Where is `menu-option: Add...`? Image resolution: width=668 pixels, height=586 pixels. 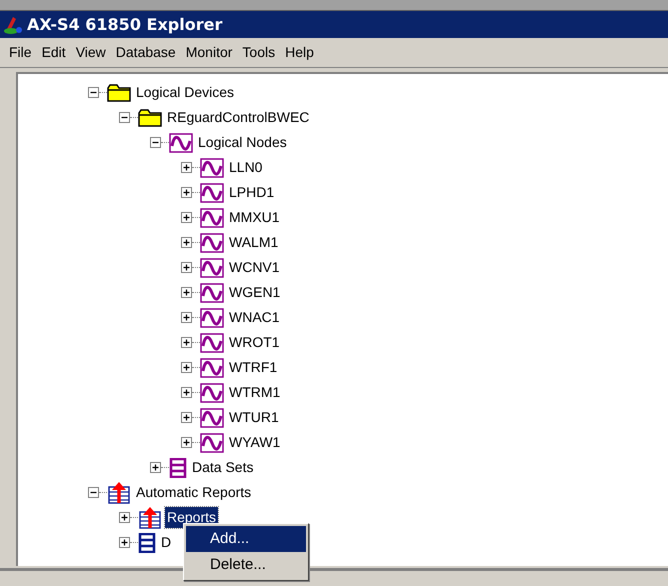 menu-option: Add... is located at coordinates (246, 539).